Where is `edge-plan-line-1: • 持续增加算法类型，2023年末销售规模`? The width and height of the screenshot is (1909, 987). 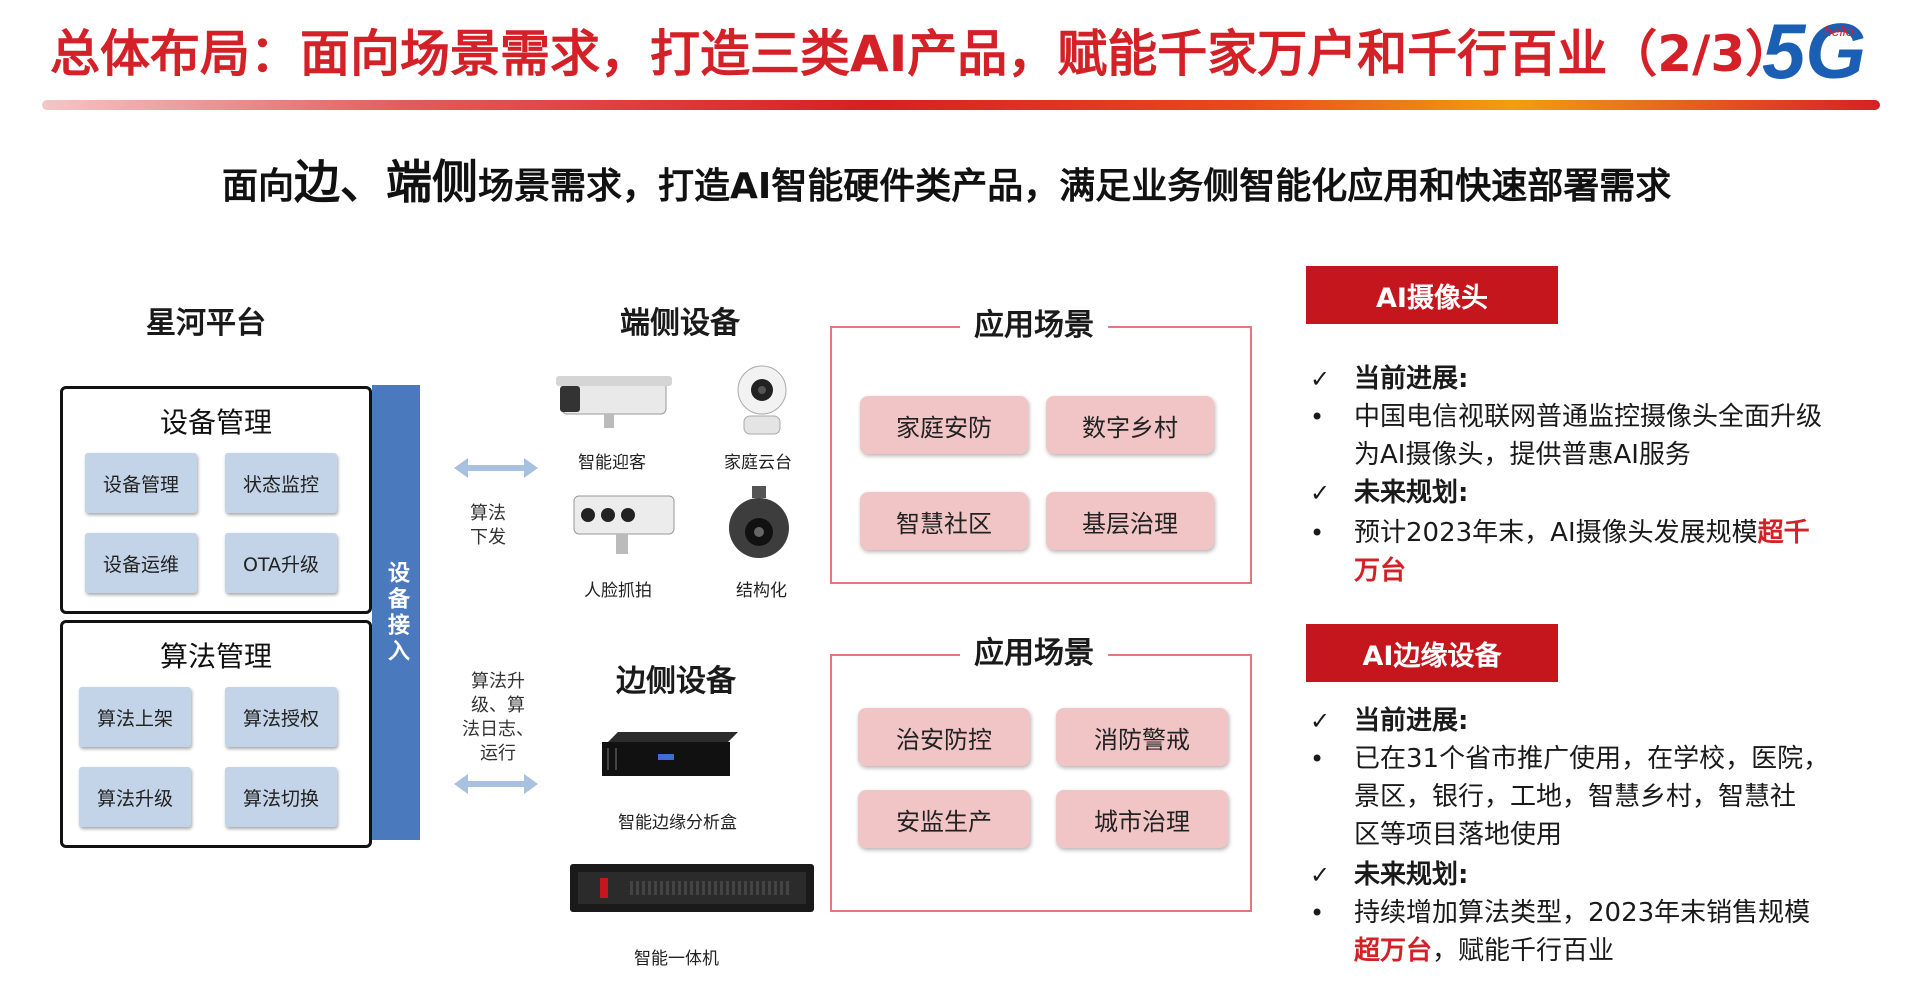
edge-plan-line-1: • 持续增加算法类型，2023年末销售规模 is located at coordinates (1560, 913).